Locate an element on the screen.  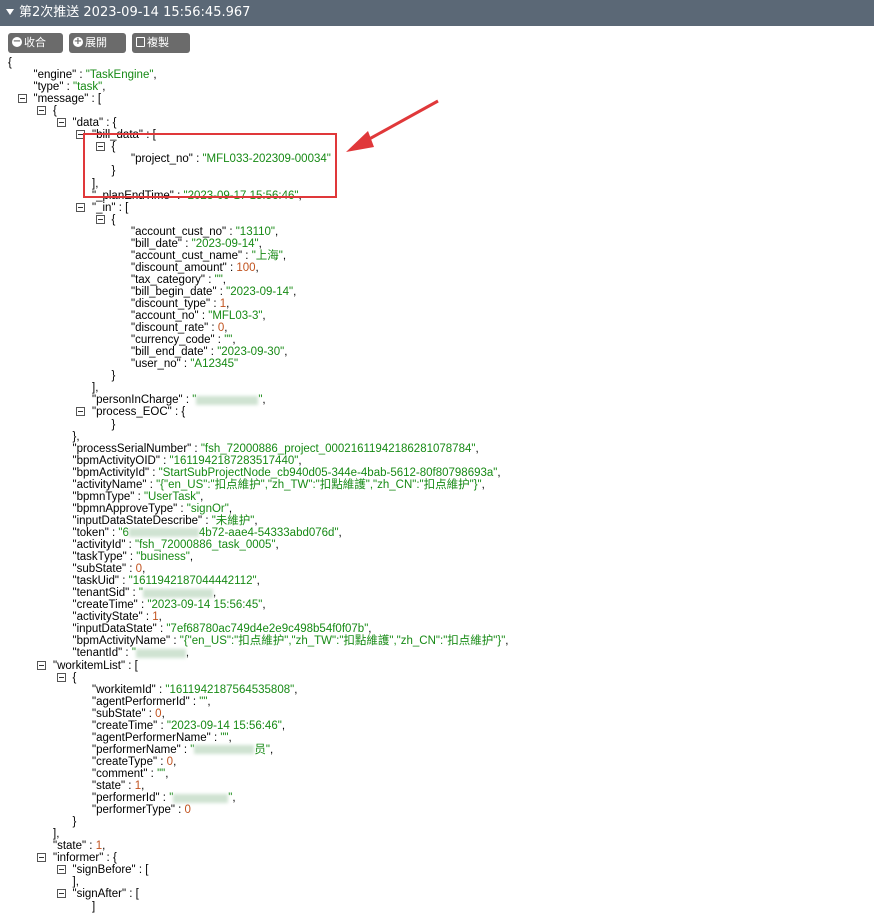
annotation-arrow is located at coordinates (392, 125).